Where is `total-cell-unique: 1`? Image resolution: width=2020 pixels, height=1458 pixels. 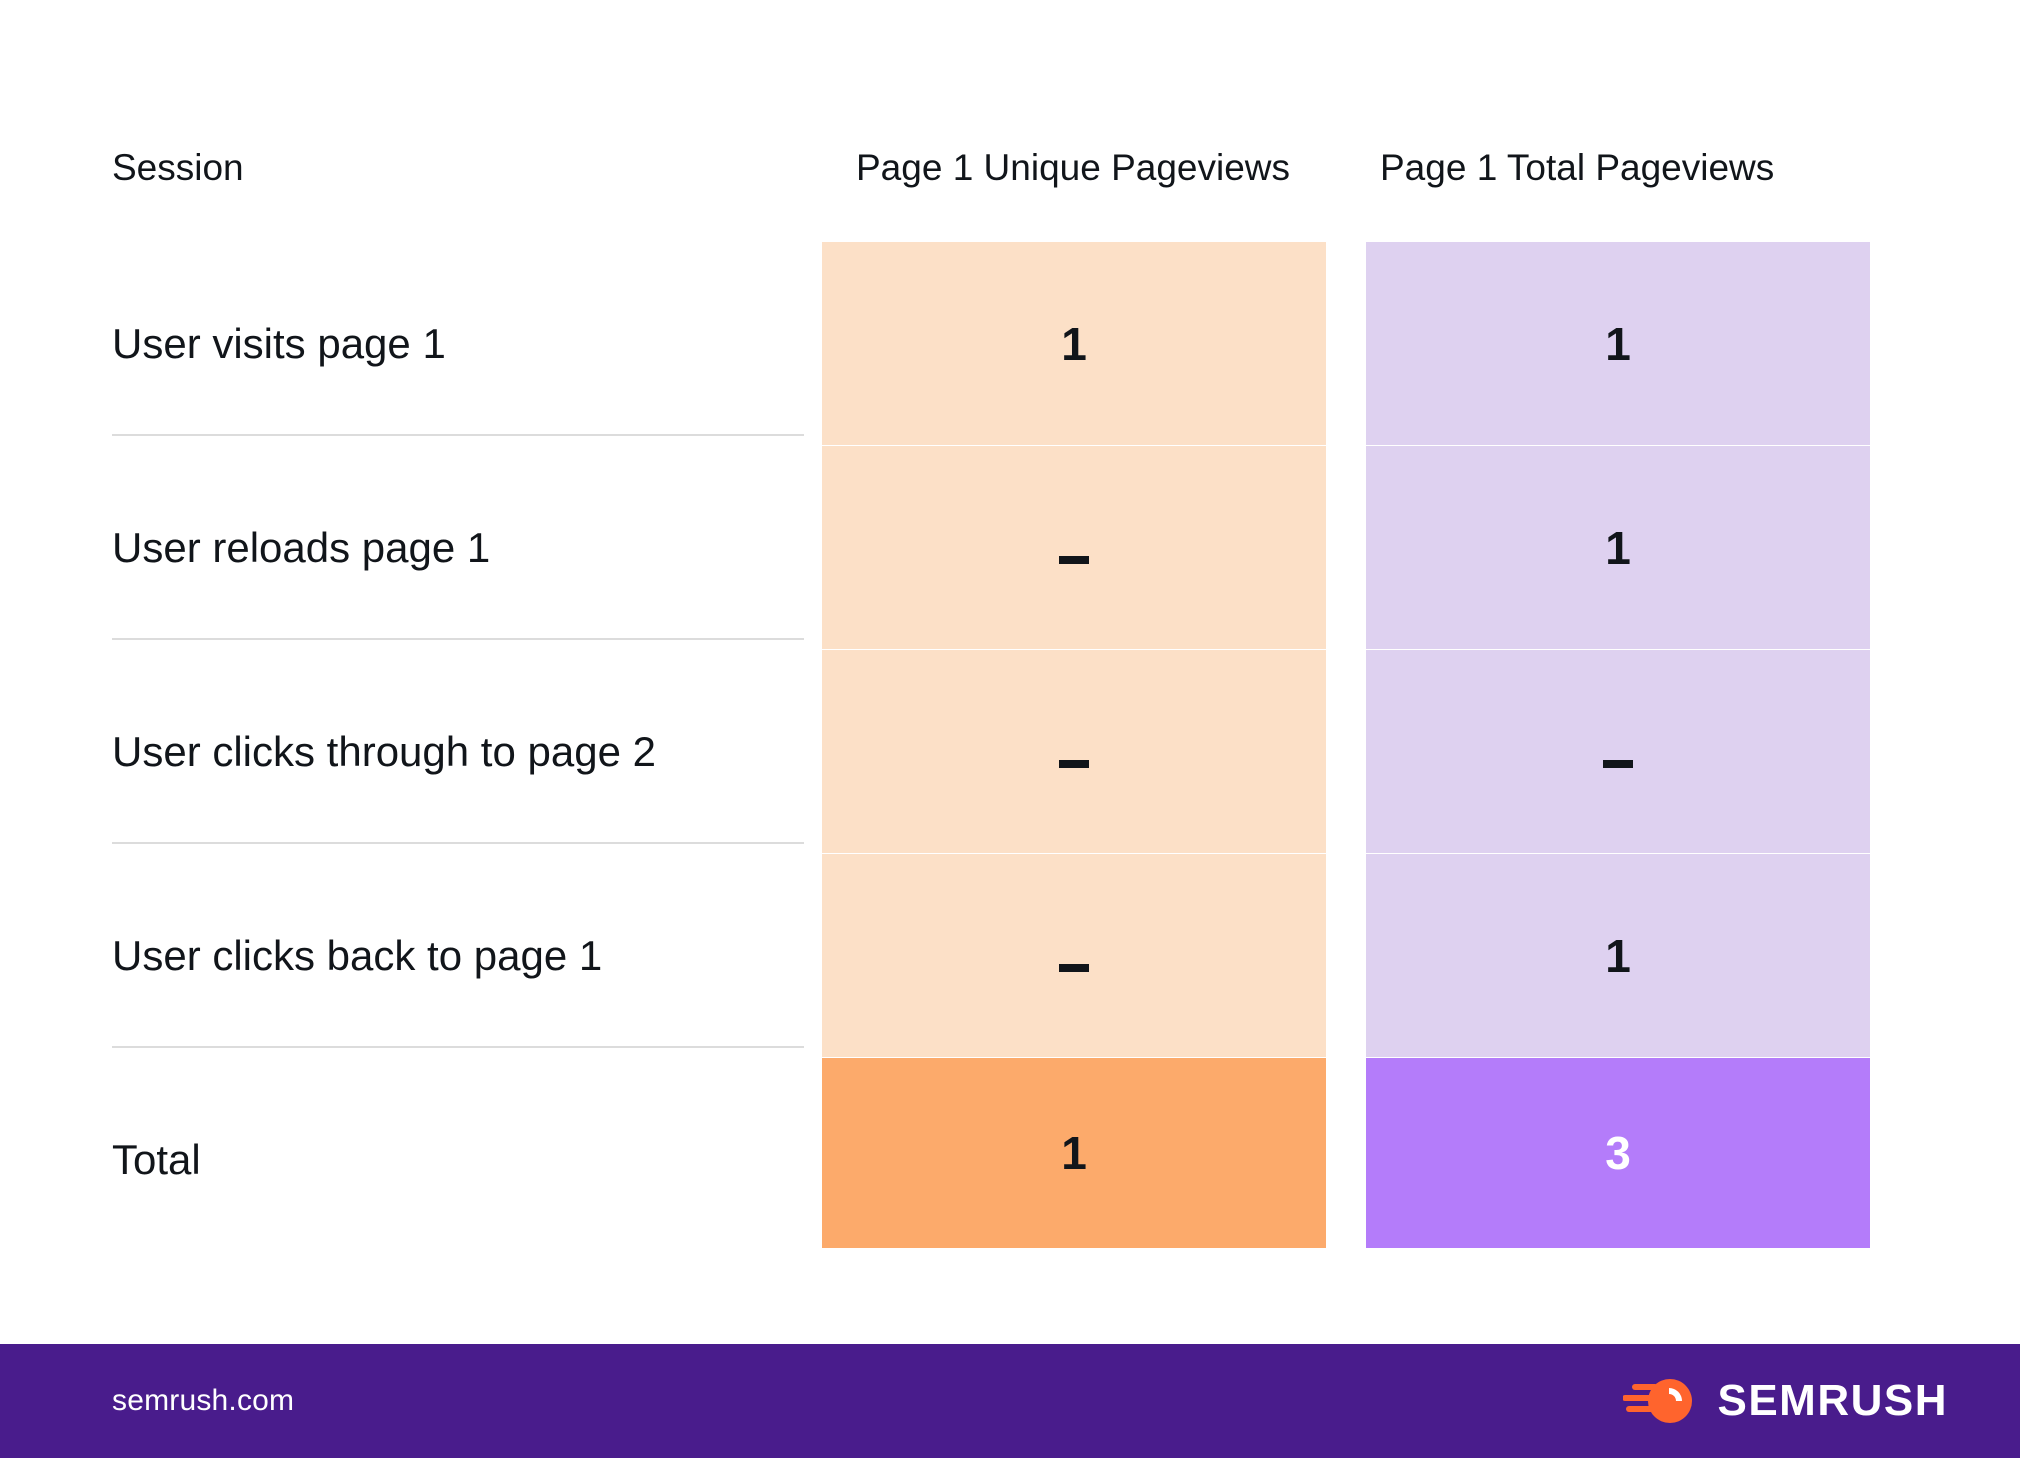
total-cell-unique: 1 is located at coordinates (1074, 1153).